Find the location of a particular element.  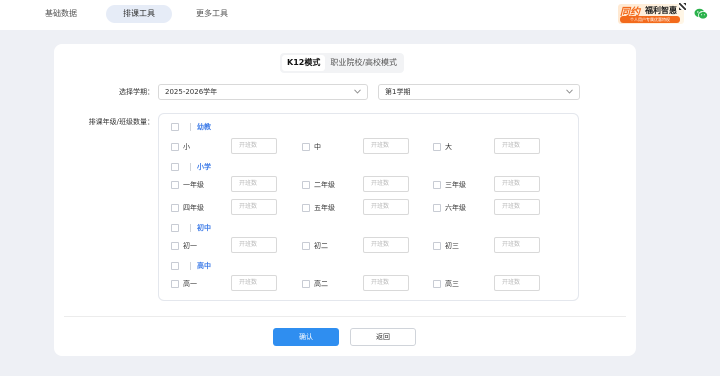

grade-label: 五年级 is located at coordinates (324, 208).